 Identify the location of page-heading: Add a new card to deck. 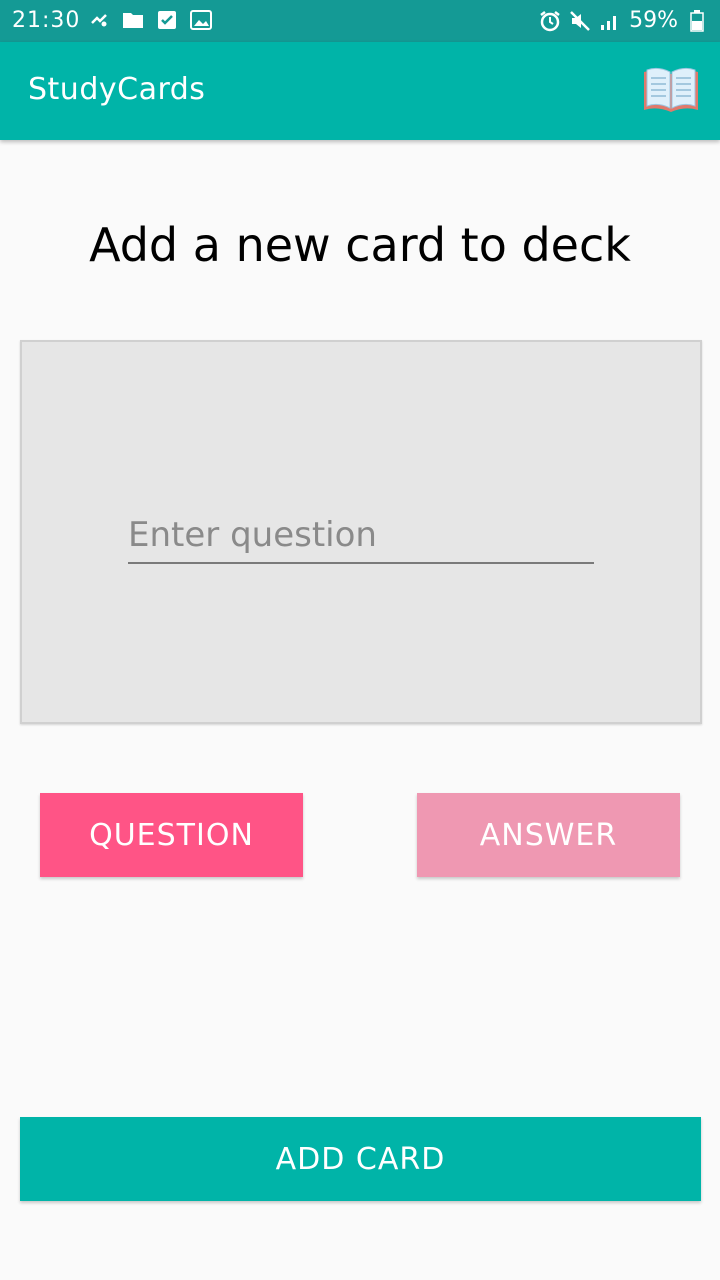
(360, 245).